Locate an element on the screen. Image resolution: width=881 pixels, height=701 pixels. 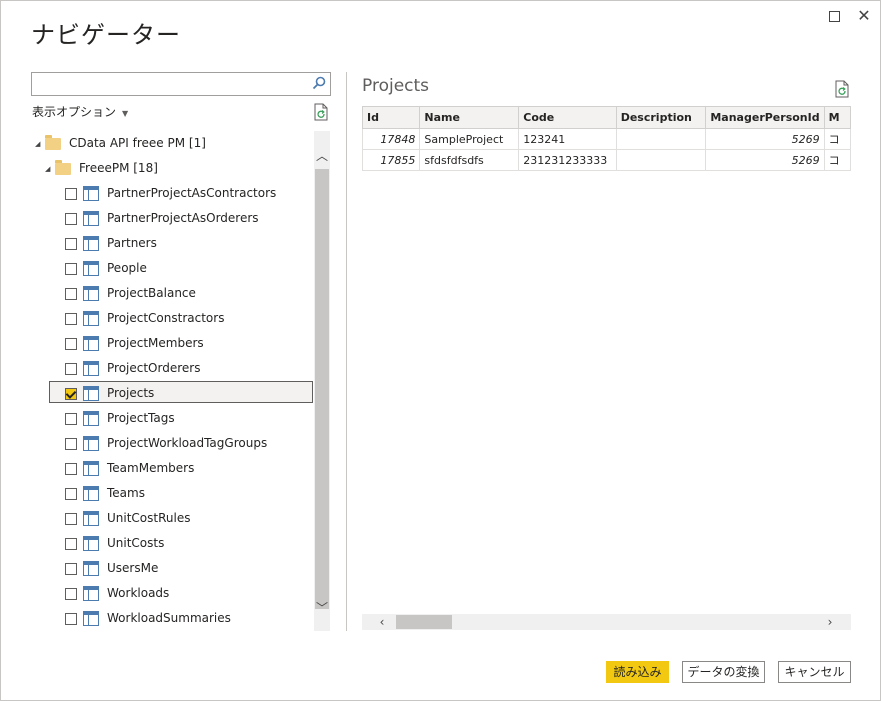
table-item-label: Projects is located at coordinates (131, 393).